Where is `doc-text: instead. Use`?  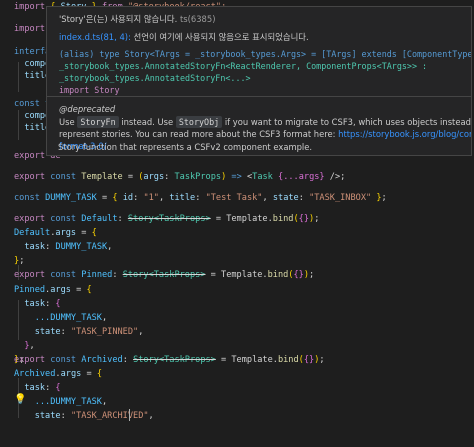
doc-text: instead. Use is located at coordinates (147, 122).